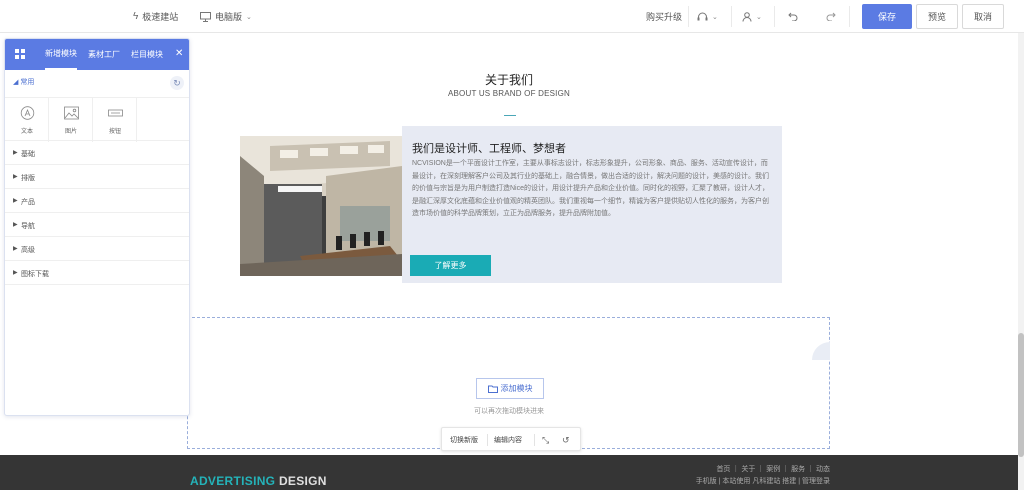 The height and width of the screenshot is (490, 1024). What do you see at coordinates (71, 113) in the screenshot?
I see `image-icon` at bounding box center [71, 113].